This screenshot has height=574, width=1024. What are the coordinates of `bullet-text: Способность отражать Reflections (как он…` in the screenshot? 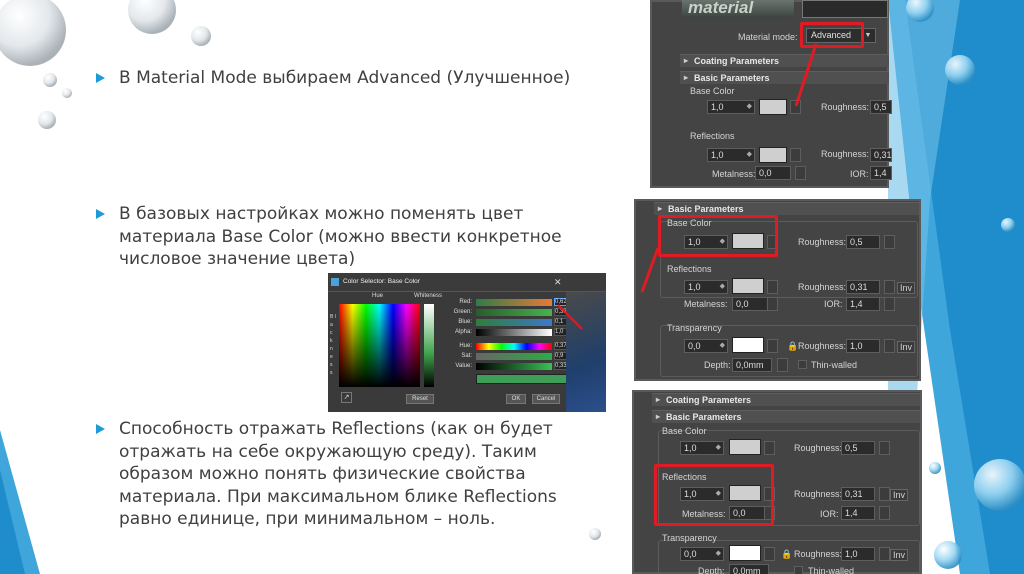 It's located at (338, 474).